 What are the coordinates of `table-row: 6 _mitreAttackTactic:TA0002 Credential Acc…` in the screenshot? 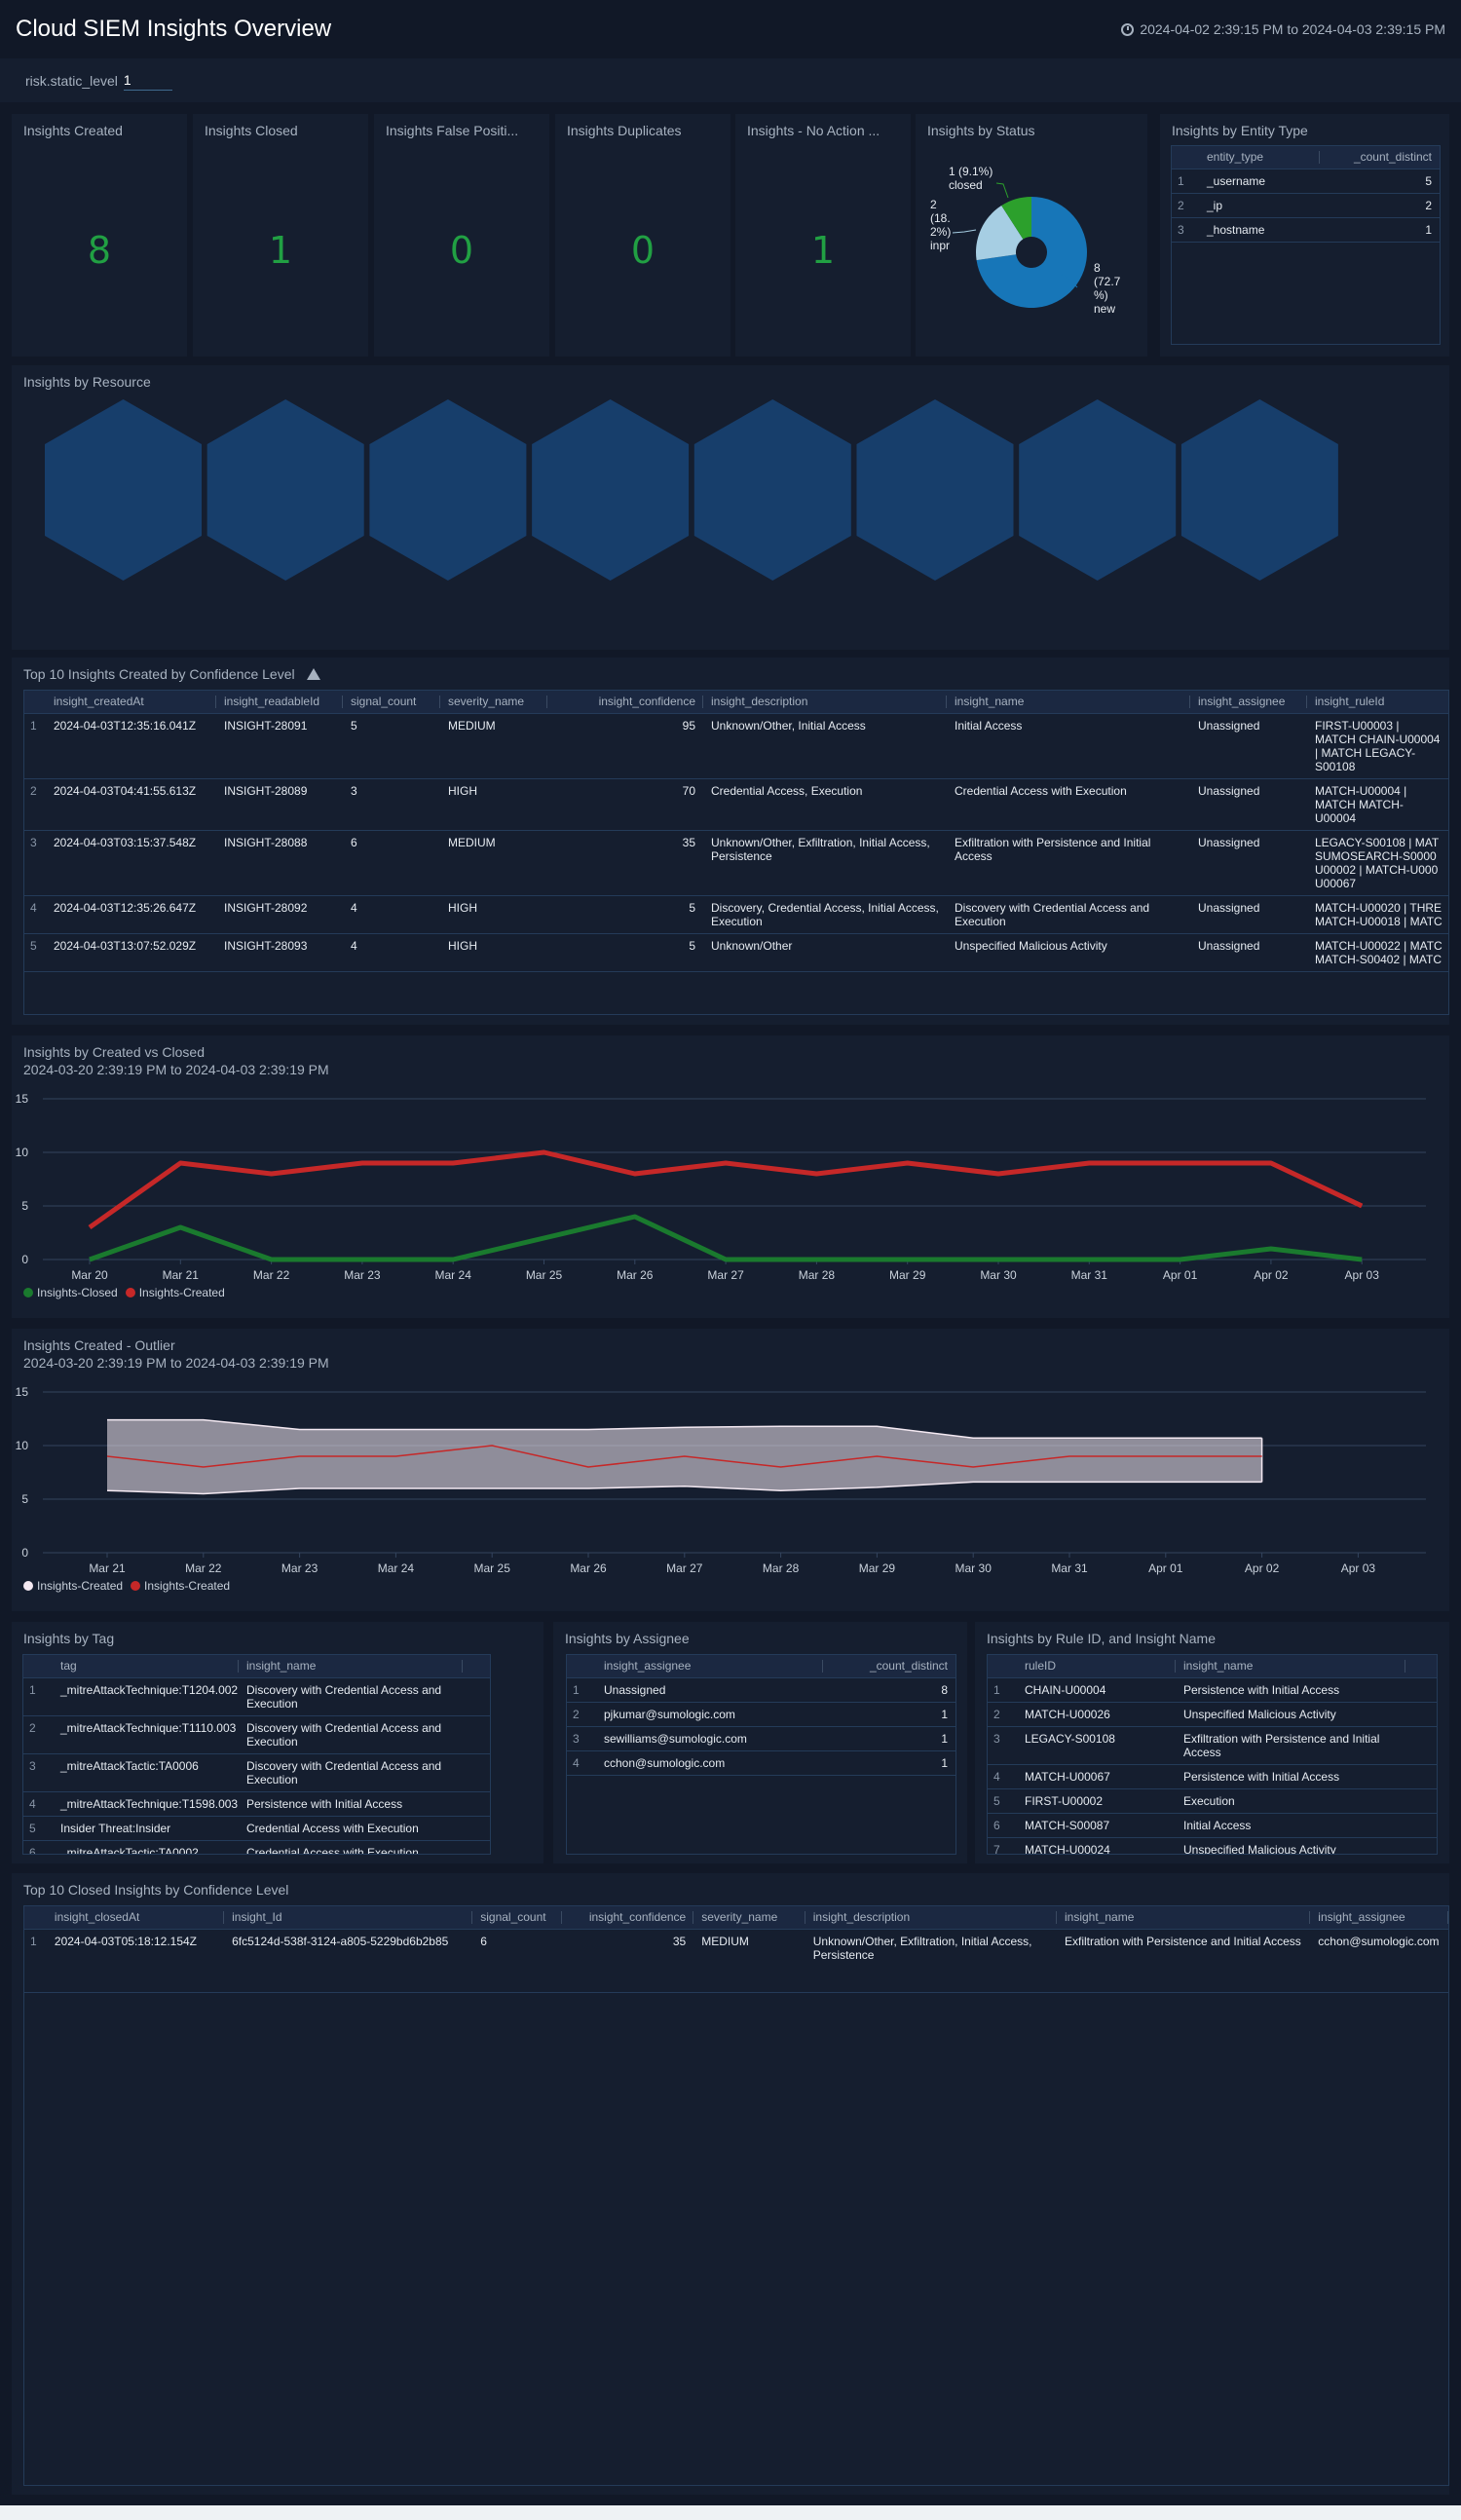 It's located at (256, 1847).